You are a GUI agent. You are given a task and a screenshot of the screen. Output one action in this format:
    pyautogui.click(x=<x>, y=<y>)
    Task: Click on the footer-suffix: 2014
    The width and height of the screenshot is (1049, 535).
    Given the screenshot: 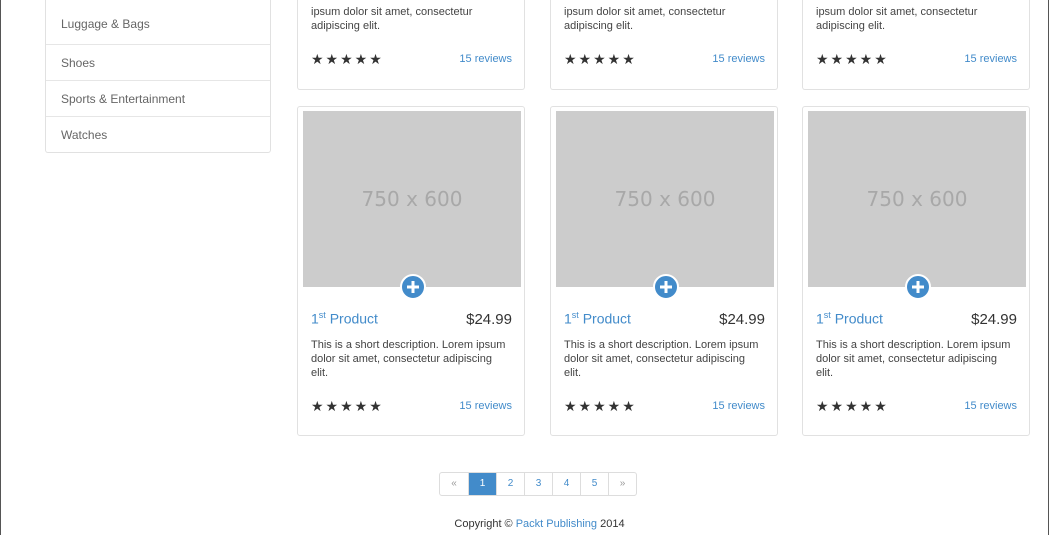 What is the action you would take?
    pyautogui.click(x=611, y=524)
    